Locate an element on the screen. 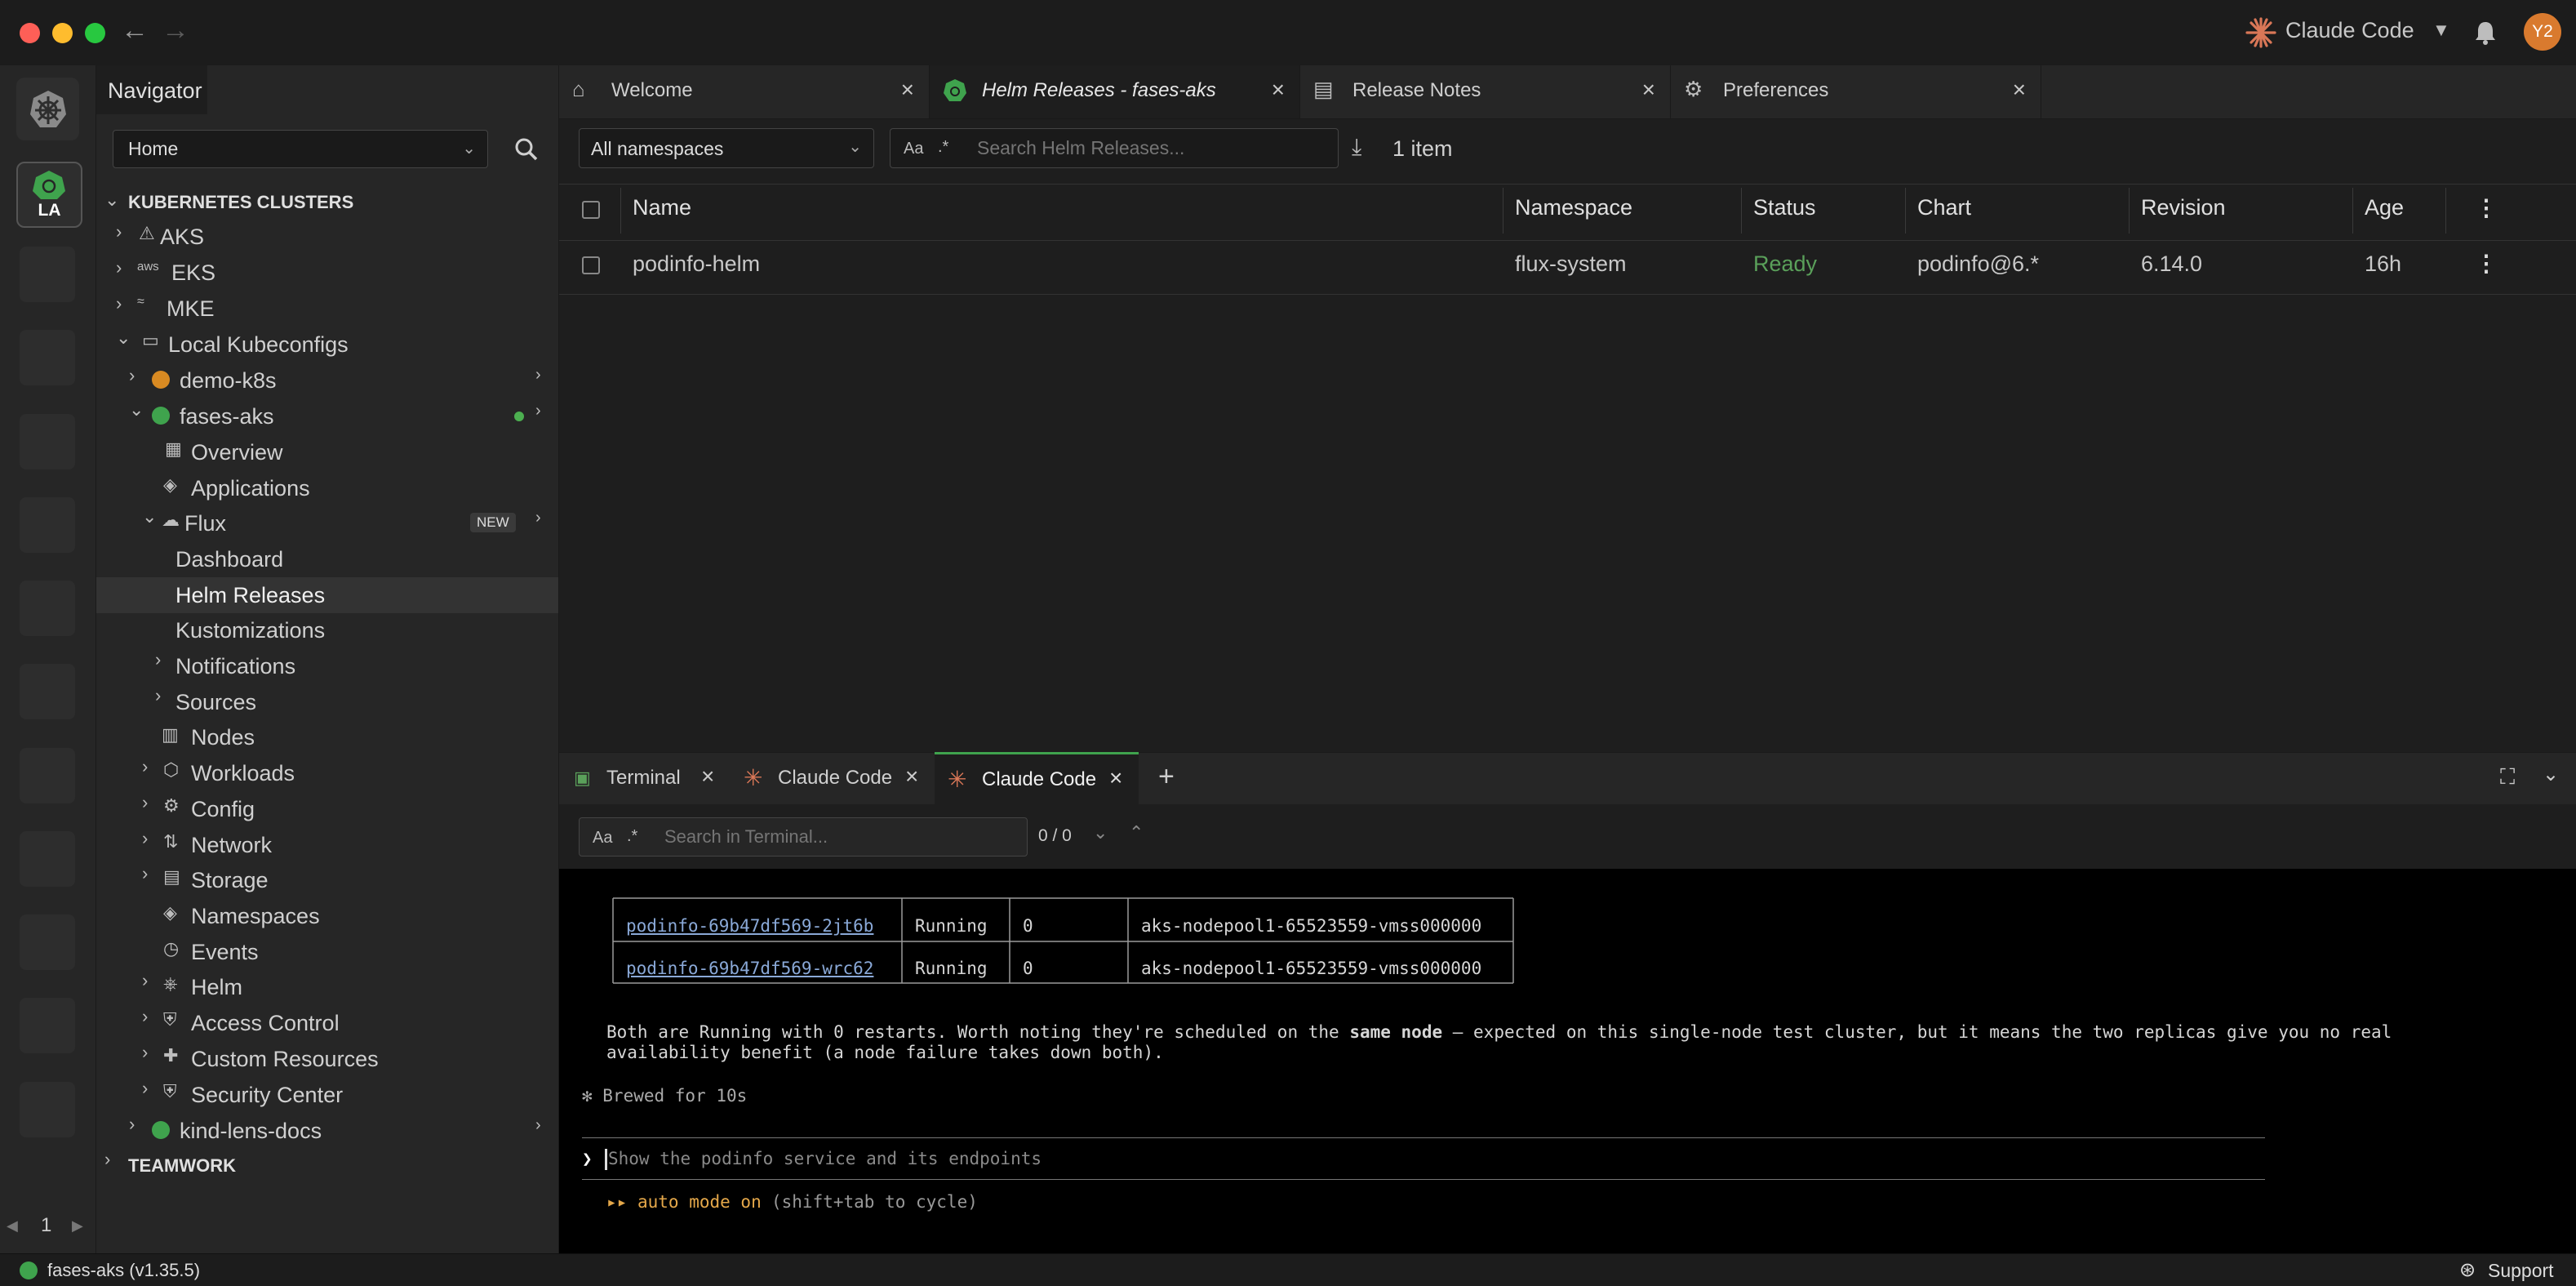 The width and height of the screenshot is (2576, 1286). tree-item-fases-aks: fases-aks is located at coordinates (227, 416).